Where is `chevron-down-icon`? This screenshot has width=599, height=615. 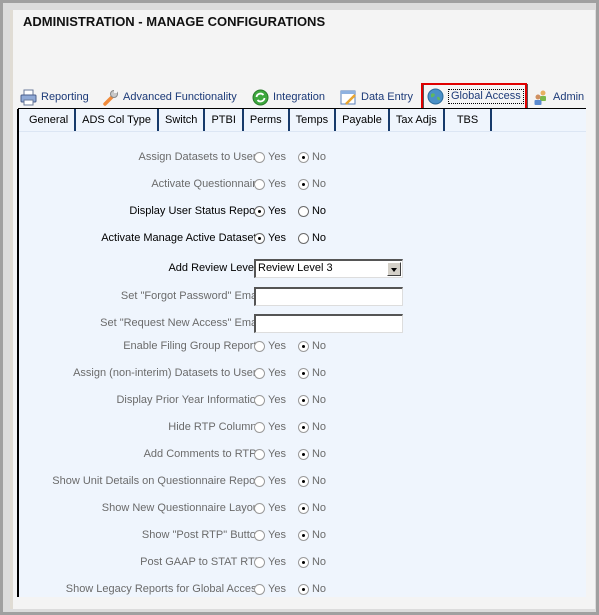
chevron-down-icon is located at coordinates (394, 268).